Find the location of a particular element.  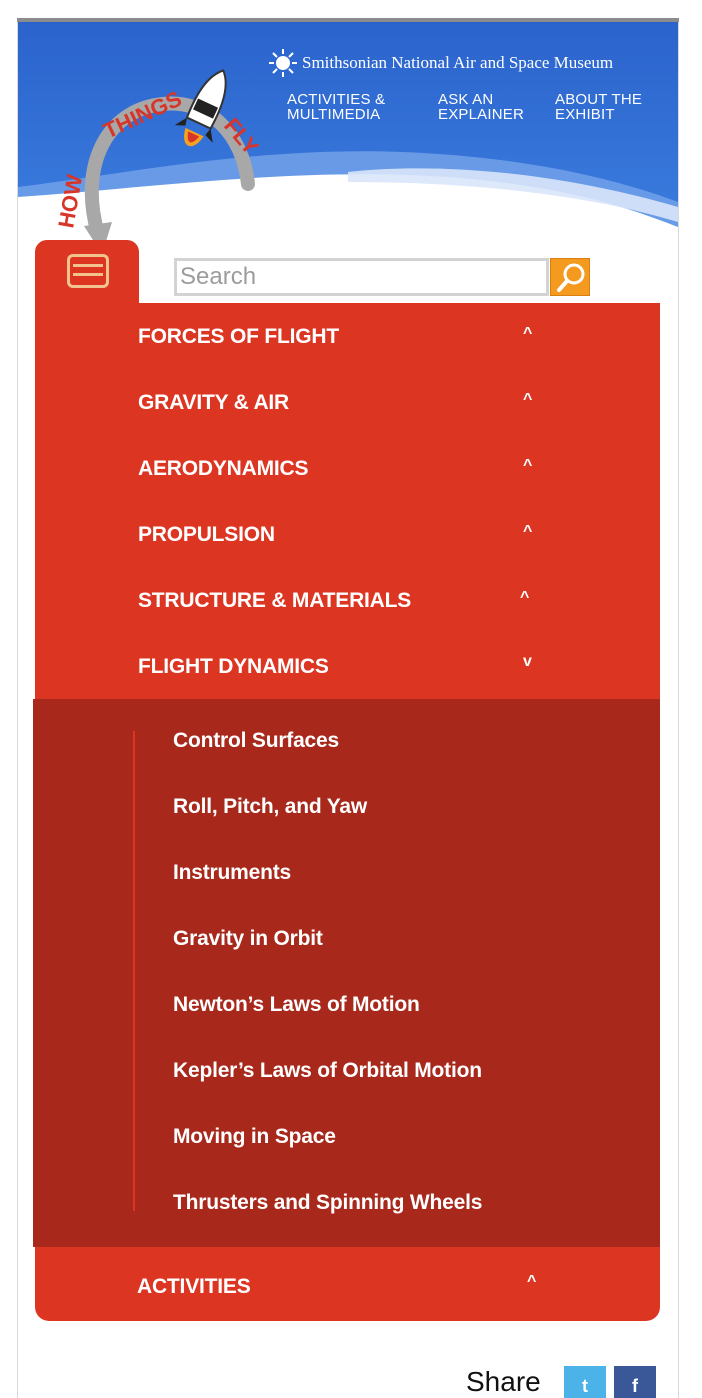

menu-item-label: STRUCTURE & MATERIALS is located at coordinates (275, 600).